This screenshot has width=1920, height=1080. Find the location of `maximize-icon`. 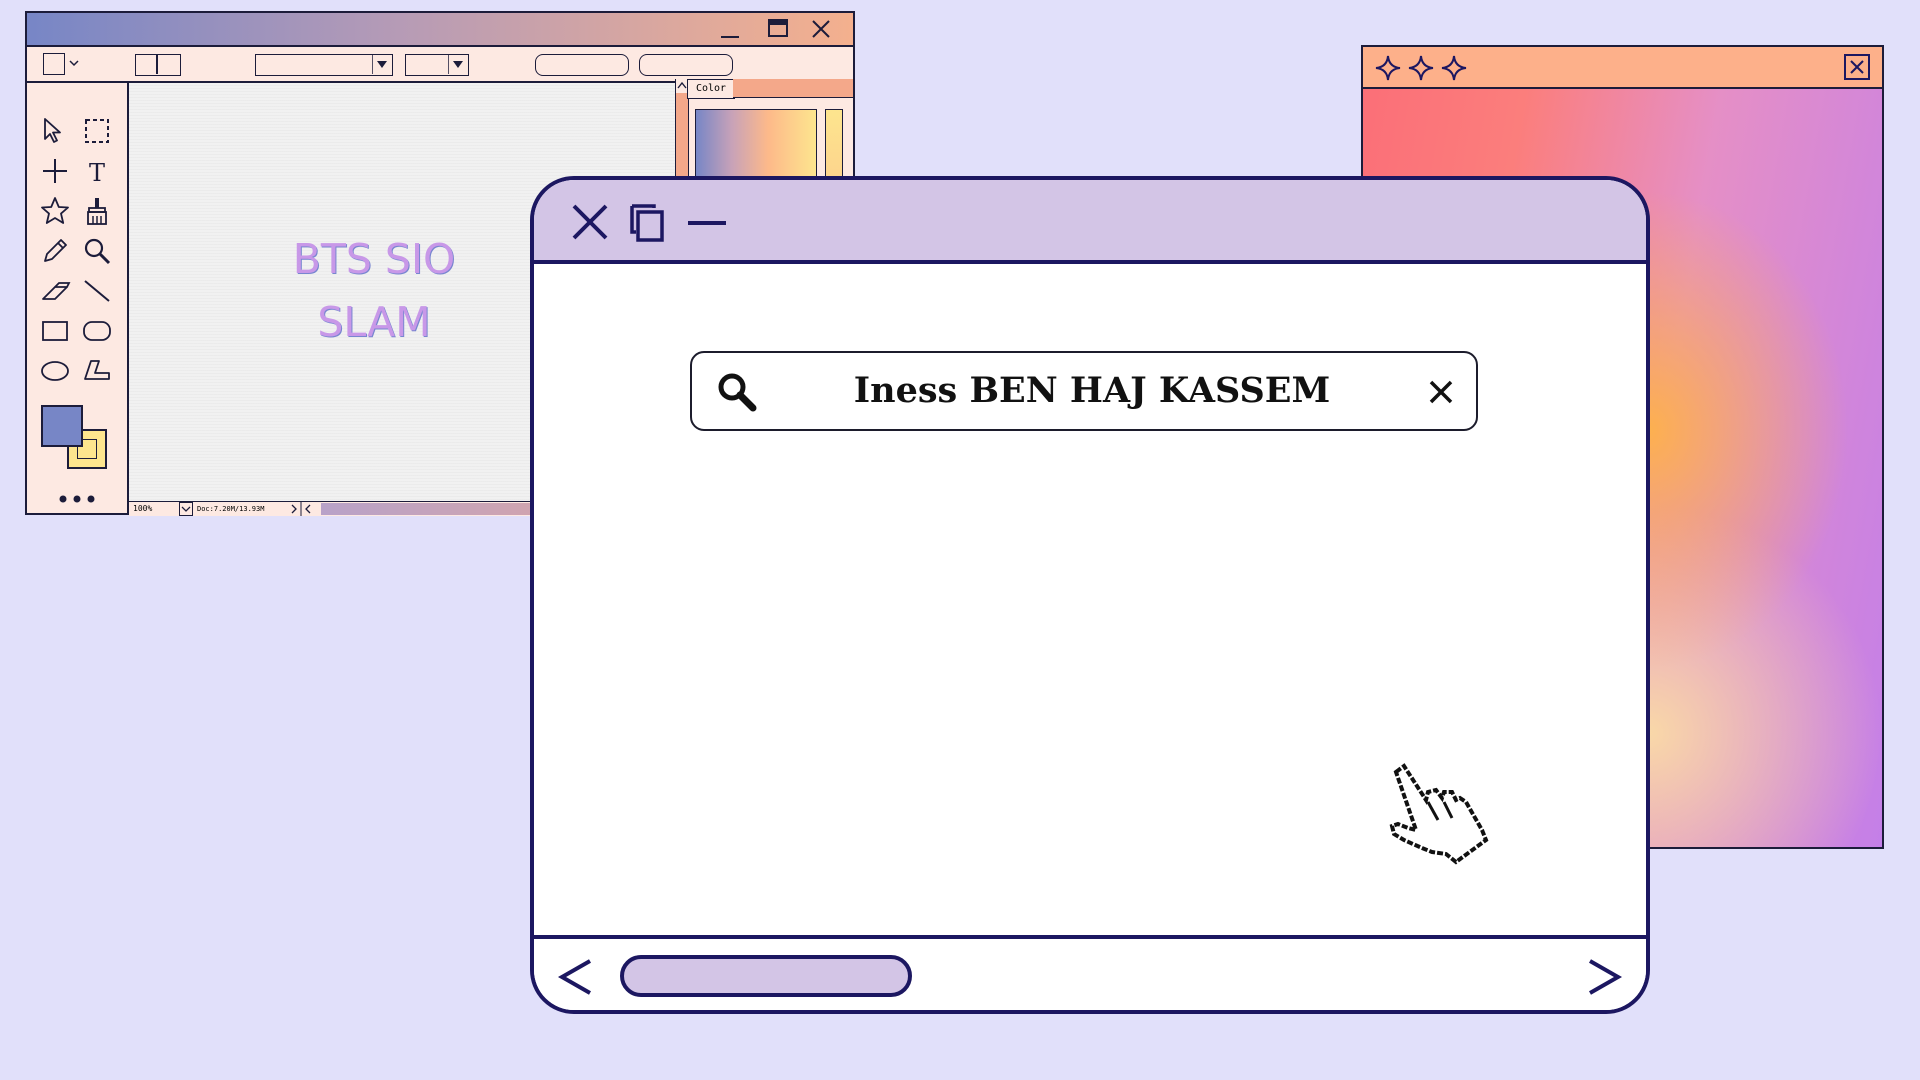

maximize-icon is located at coordinates (778, 28).